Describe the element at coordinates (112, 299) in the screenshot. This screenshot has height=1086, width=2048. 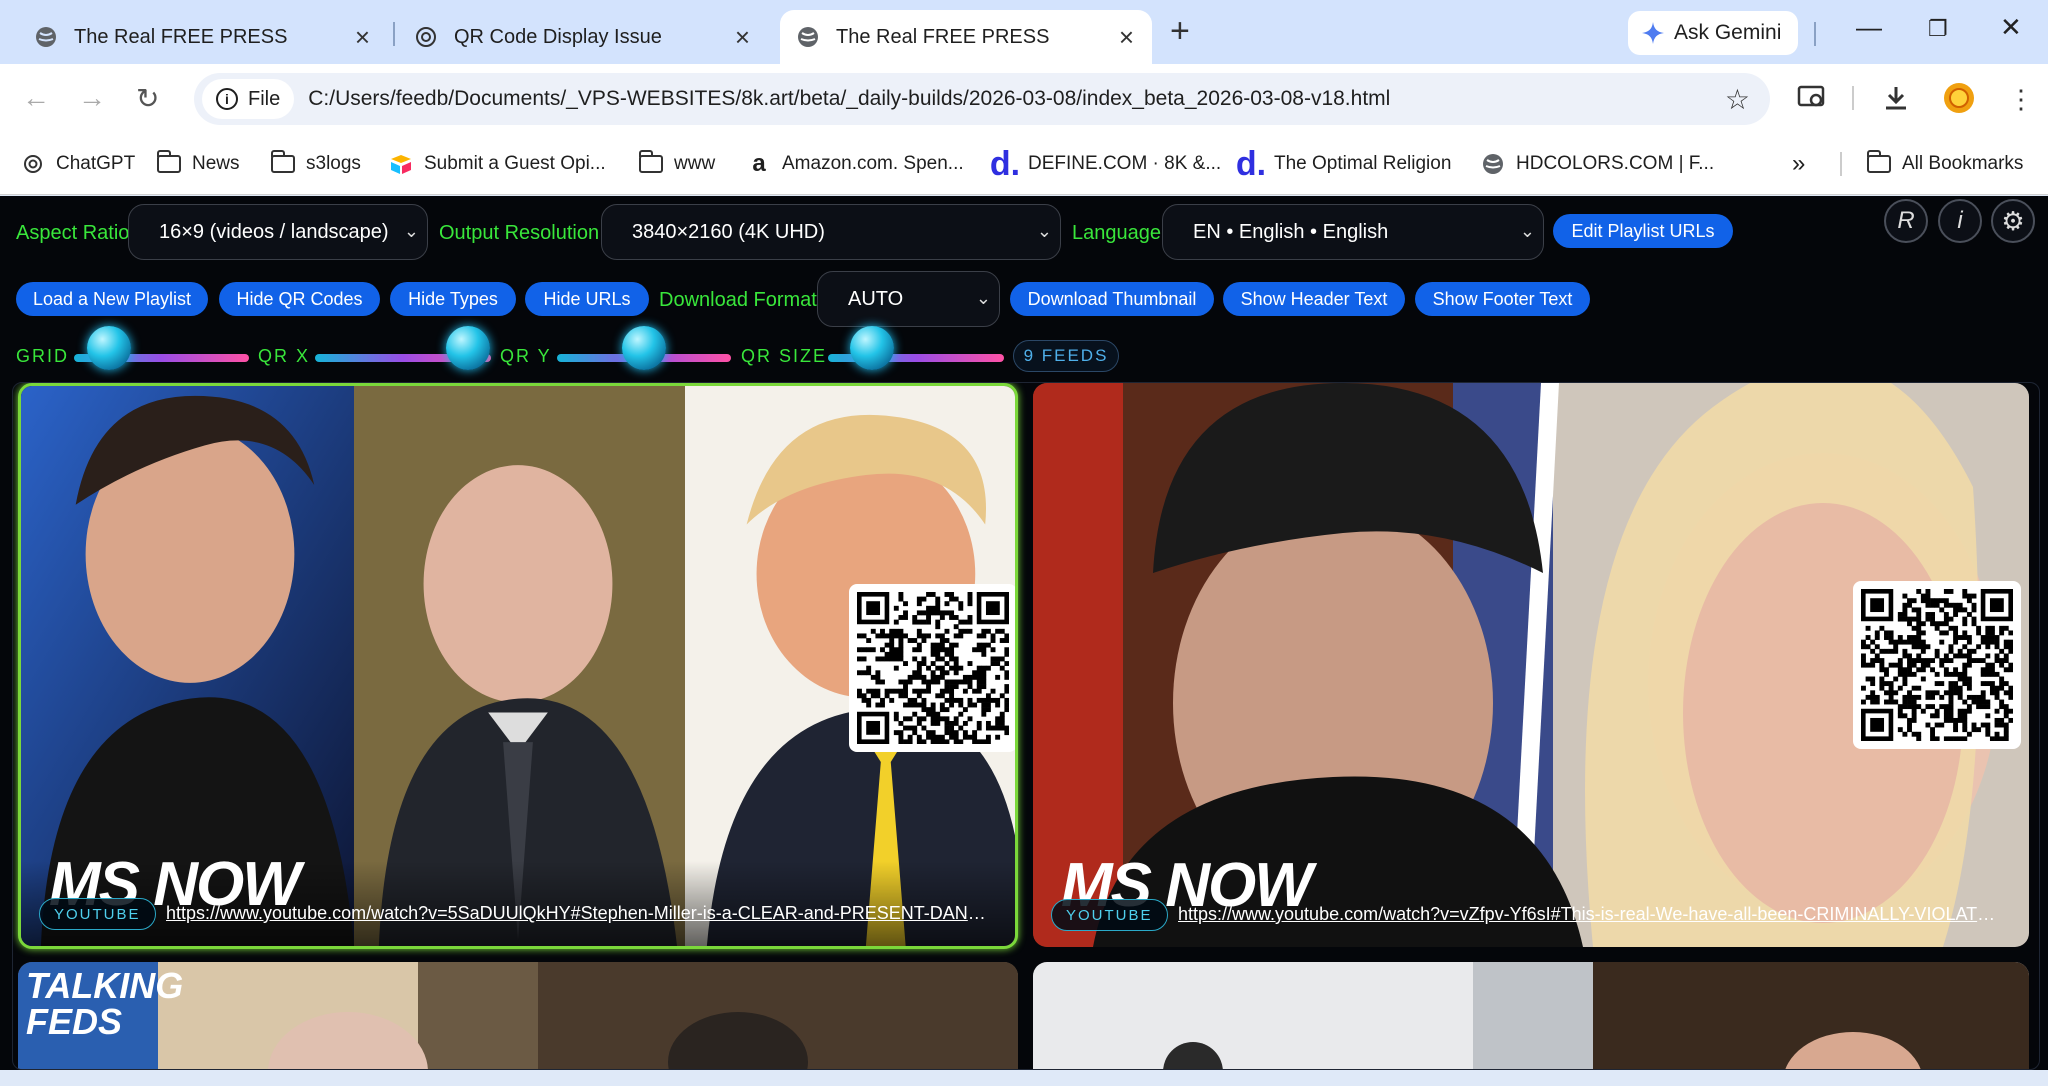
I see `load-playlist-button: Load a New Playlist` at that location.